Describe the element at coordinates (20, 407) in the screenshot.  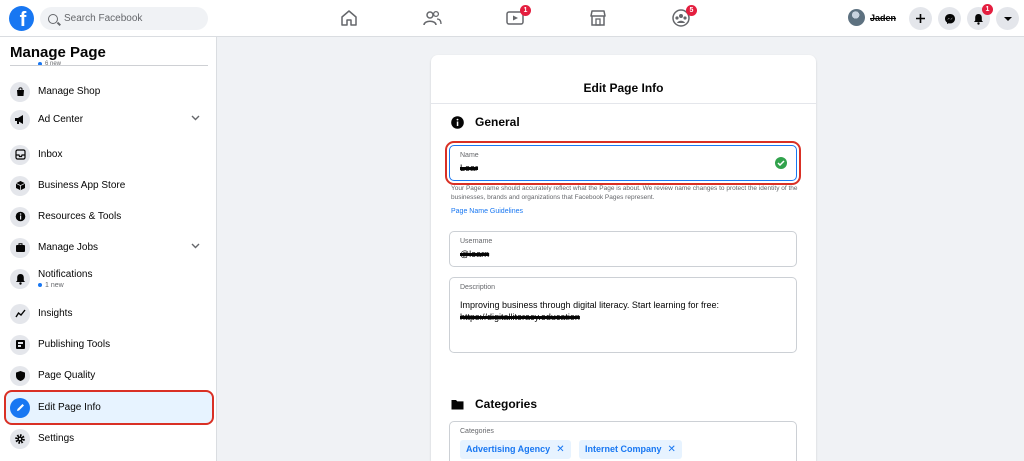
I see `pencil-icon` at that location.